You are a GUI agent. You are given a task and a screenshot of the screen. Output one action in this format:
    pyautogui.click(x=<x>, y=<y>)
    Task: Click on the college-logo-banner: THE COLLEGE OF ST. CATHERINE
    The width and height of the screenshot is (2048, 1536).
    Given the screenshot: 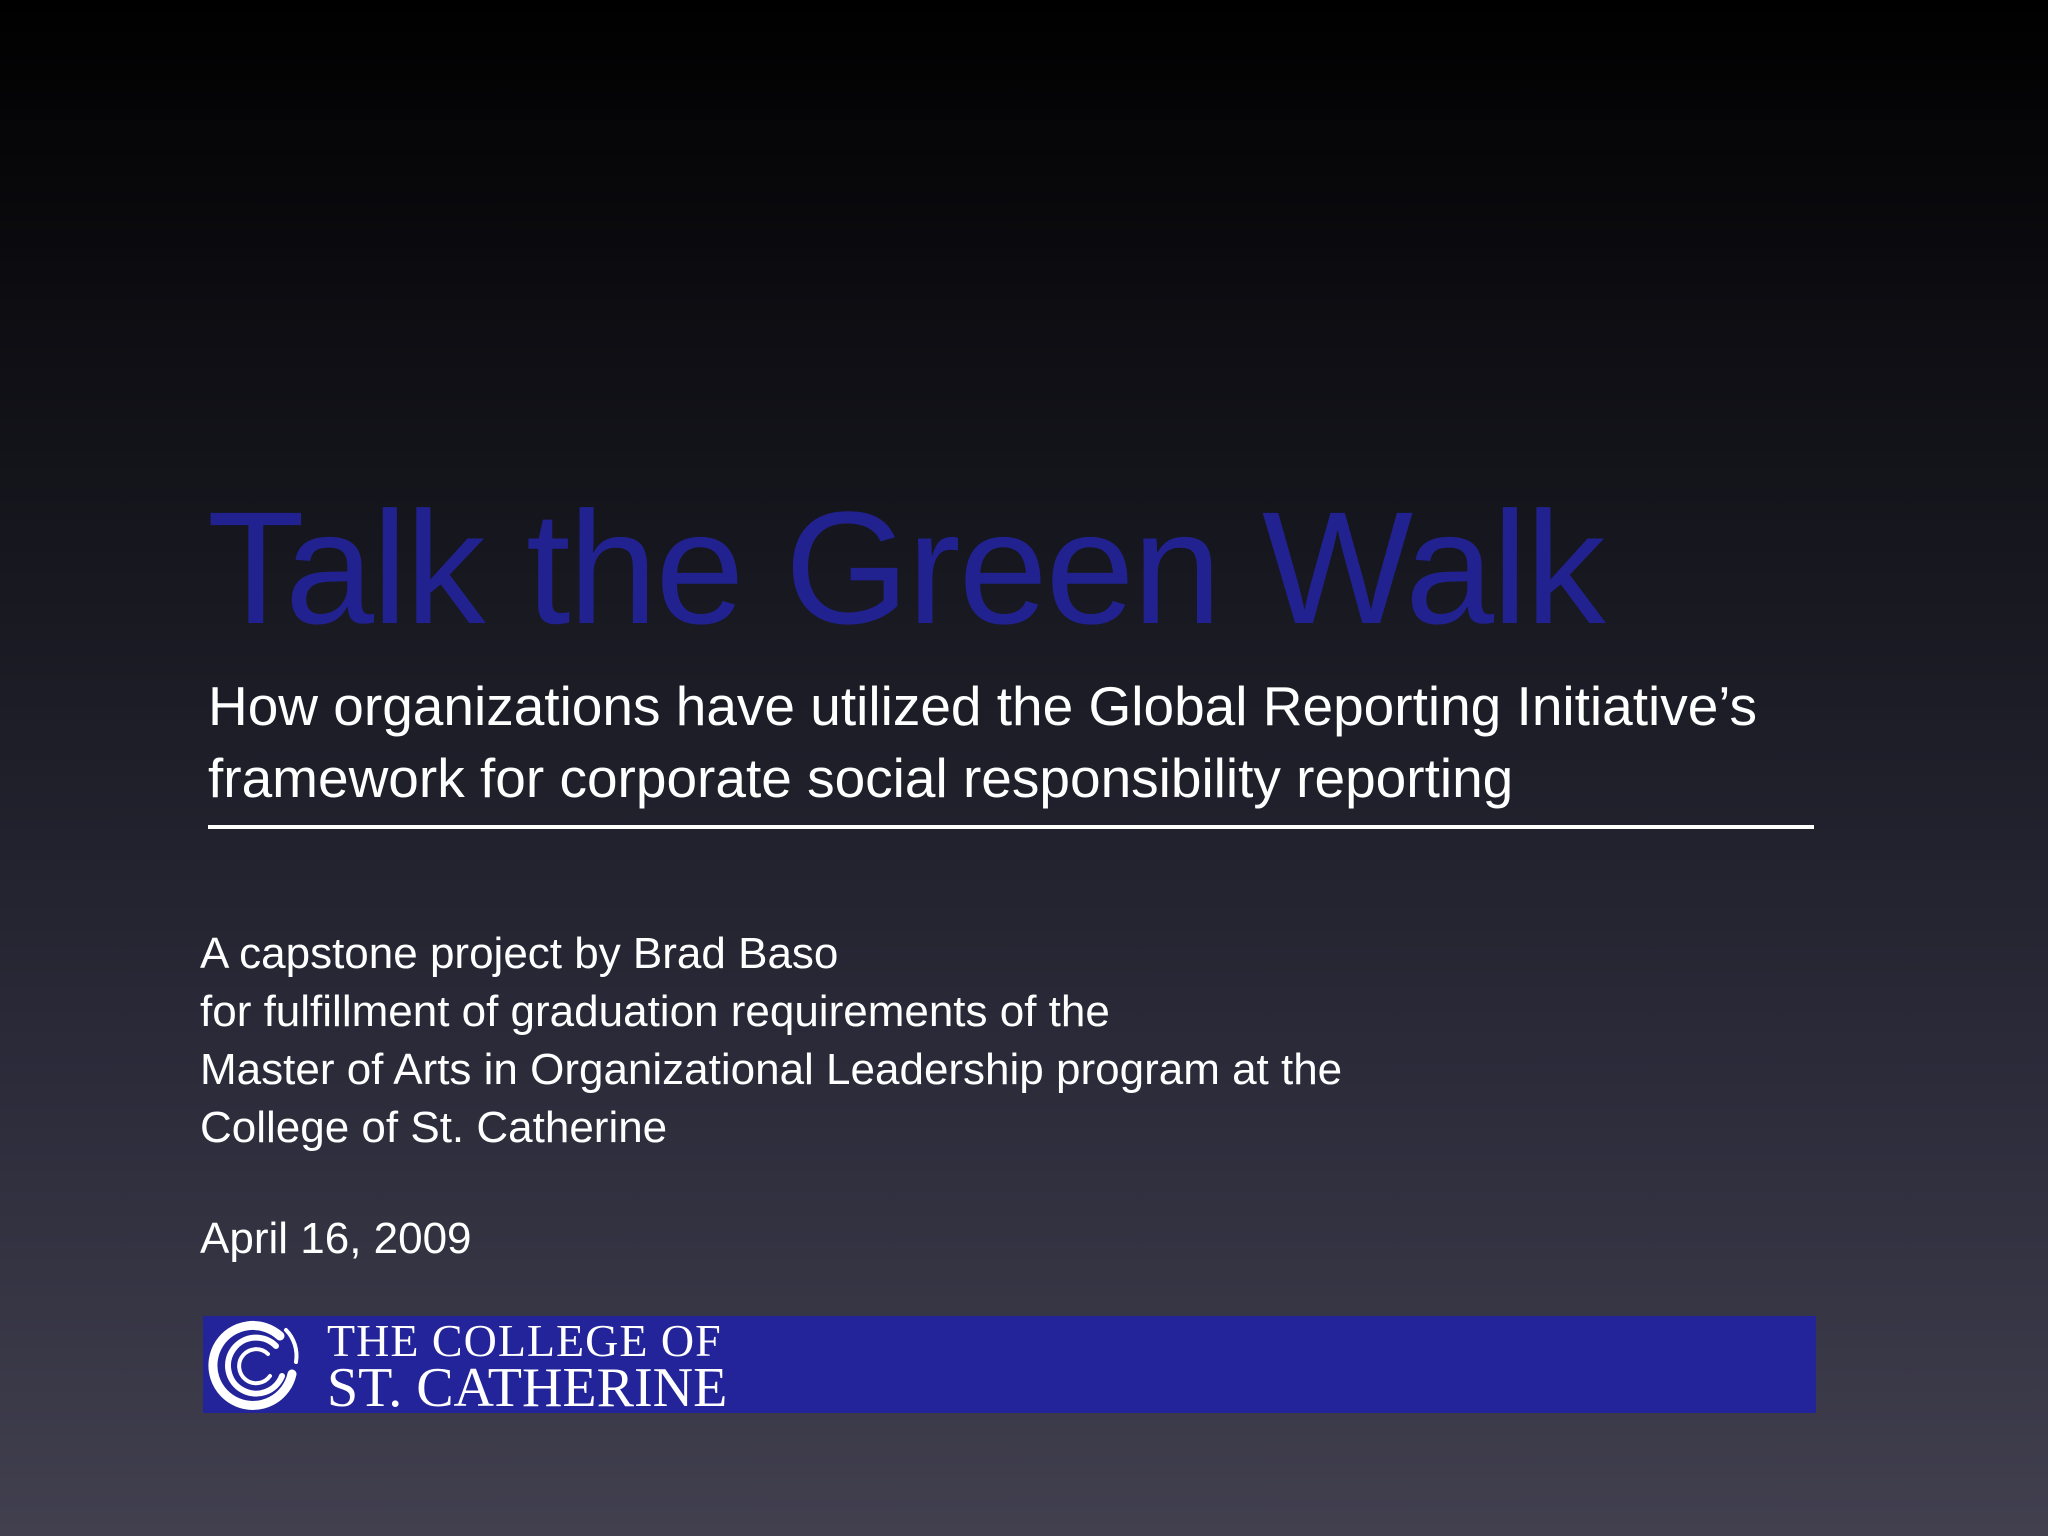 What is the action you would take?
    pyautogui.click(x=1009, y=1367)
    